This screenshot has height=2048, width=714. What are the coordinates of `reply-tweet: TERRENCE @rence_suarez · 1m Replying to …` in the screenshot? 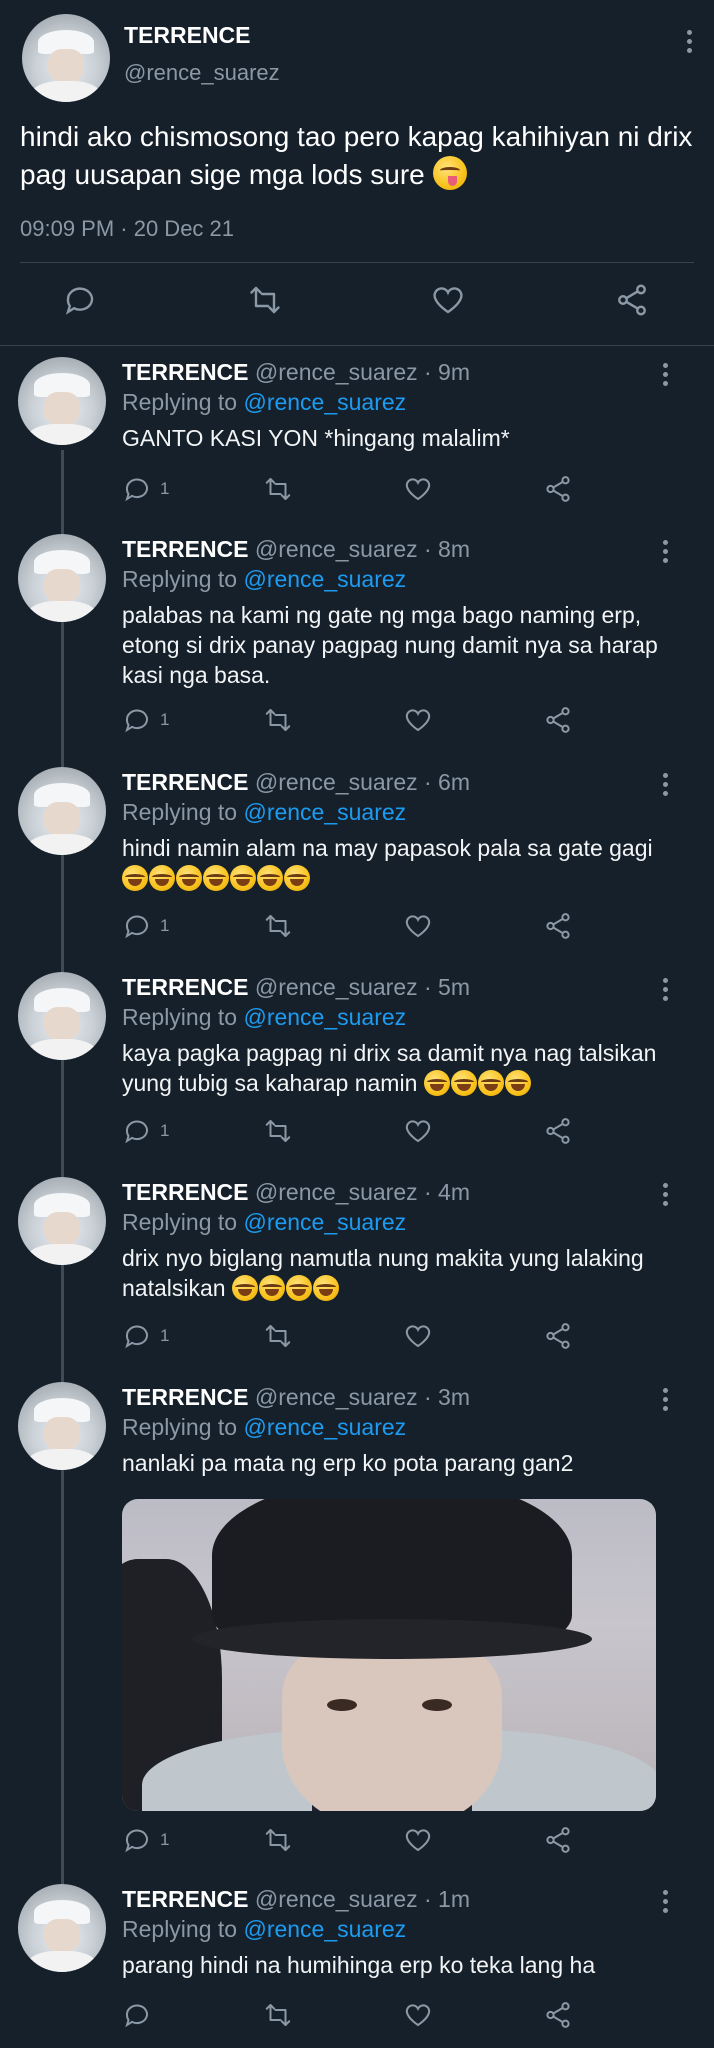 It's located at (357, 1964).